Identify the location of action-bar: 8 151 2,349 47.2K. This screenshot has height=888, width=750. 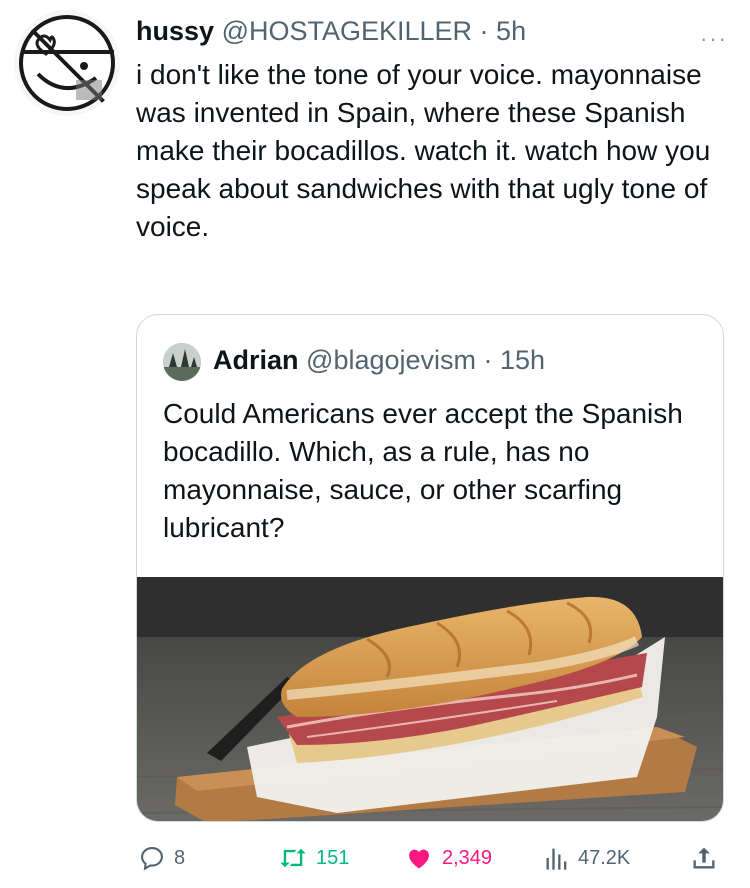
(375, 860).